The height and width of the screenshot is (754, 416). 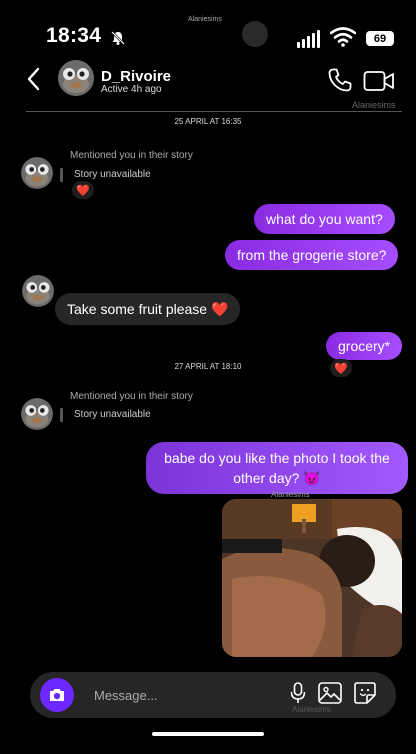 I want to click on incoming-message: Take some fruit please ❤️, so click(x=148, y=309).